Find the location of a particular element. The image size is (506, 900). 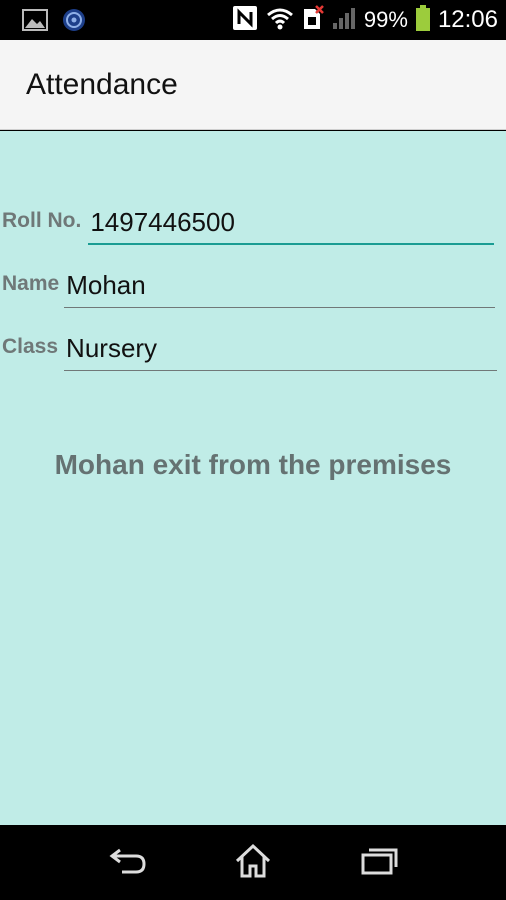

navigation-bar is located at coordinates (253, 862).